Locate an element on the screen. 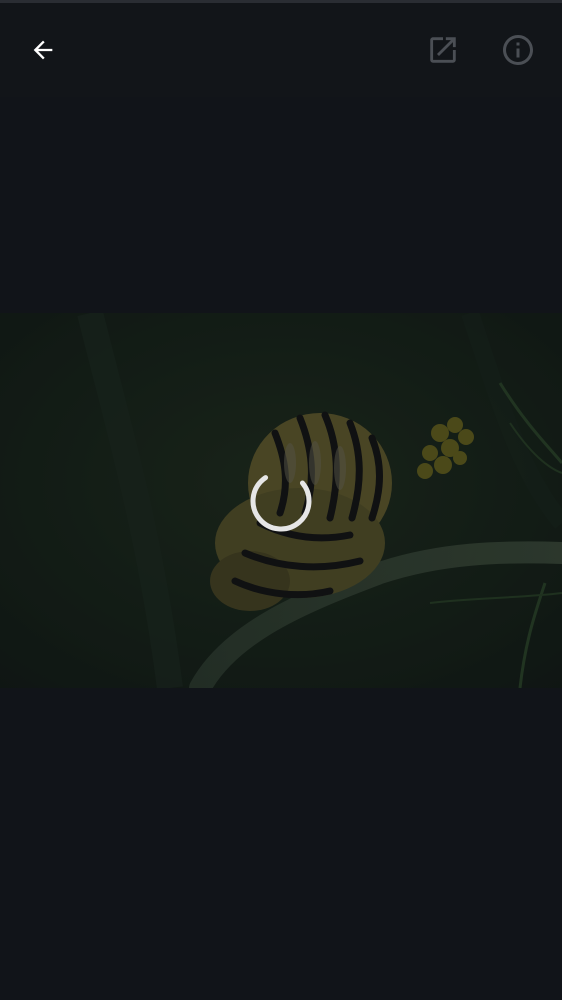 Image resolution: width=562 pixels, height=1000 pixels. open-in-new-icon is located at coordinates (443, 50).